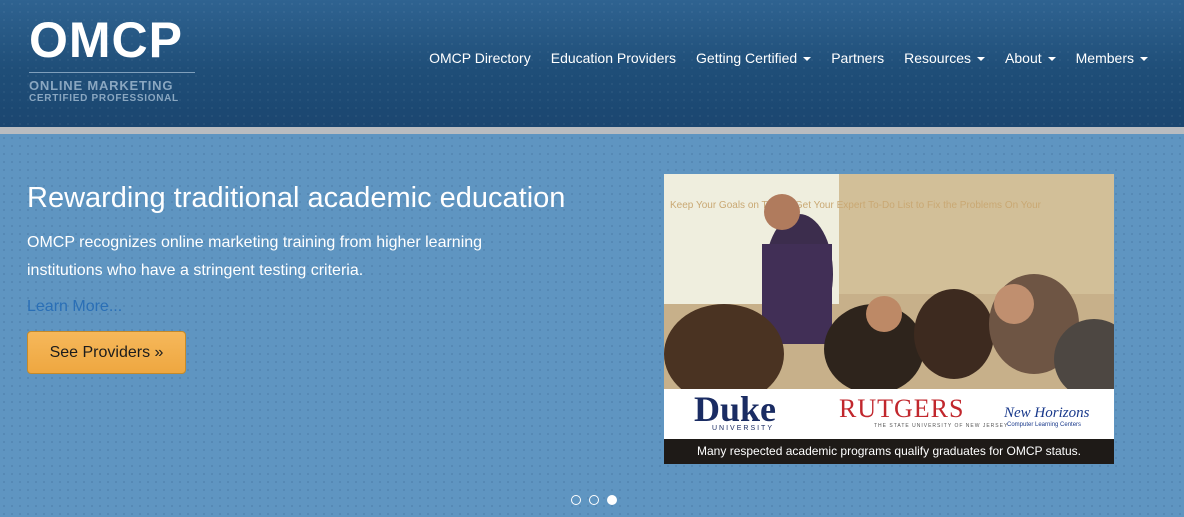 The height and width of the screenshot is (517, 1184). I want to click on nav-item-label: OMCP Directory, so click(480, 58).